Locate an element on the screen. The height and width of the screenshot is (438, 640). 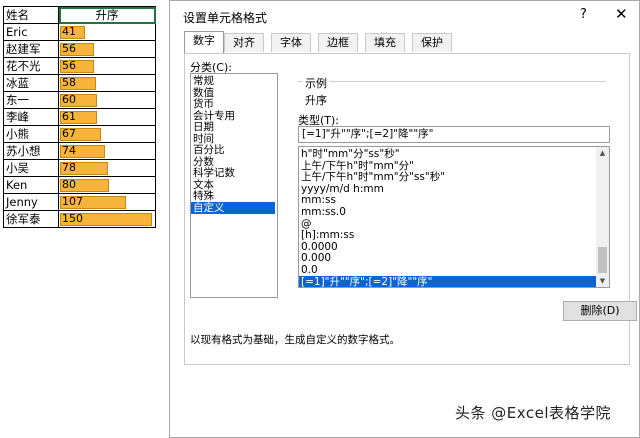
value-cell: 80 is located at coordinates (107, 185).